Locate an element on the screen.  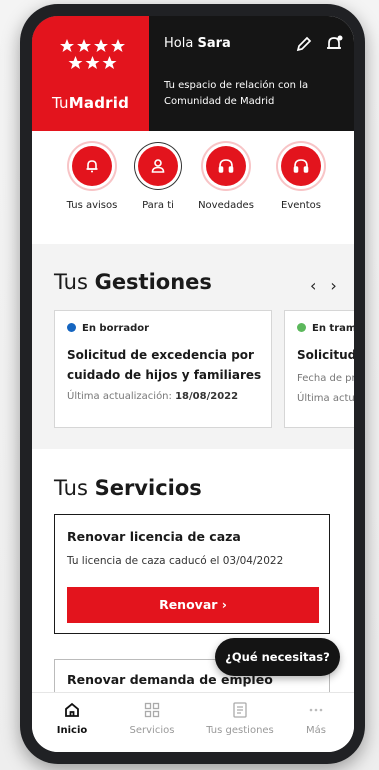
quick-action-label: Tus avisos is located at coordinates (92, 205).